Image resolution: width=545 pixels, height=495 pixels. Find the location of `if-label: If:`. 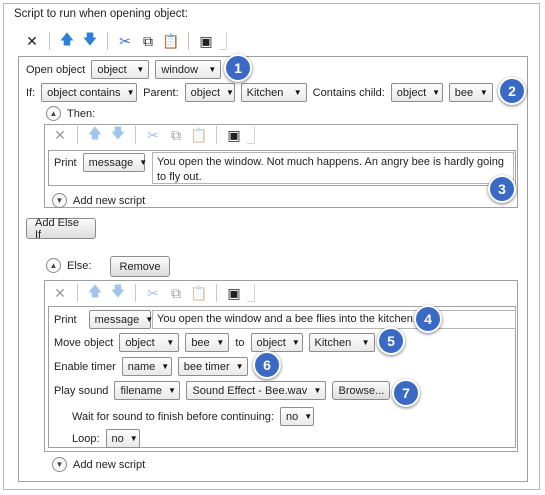

if-label: If: is located at coordinates (31, 92).